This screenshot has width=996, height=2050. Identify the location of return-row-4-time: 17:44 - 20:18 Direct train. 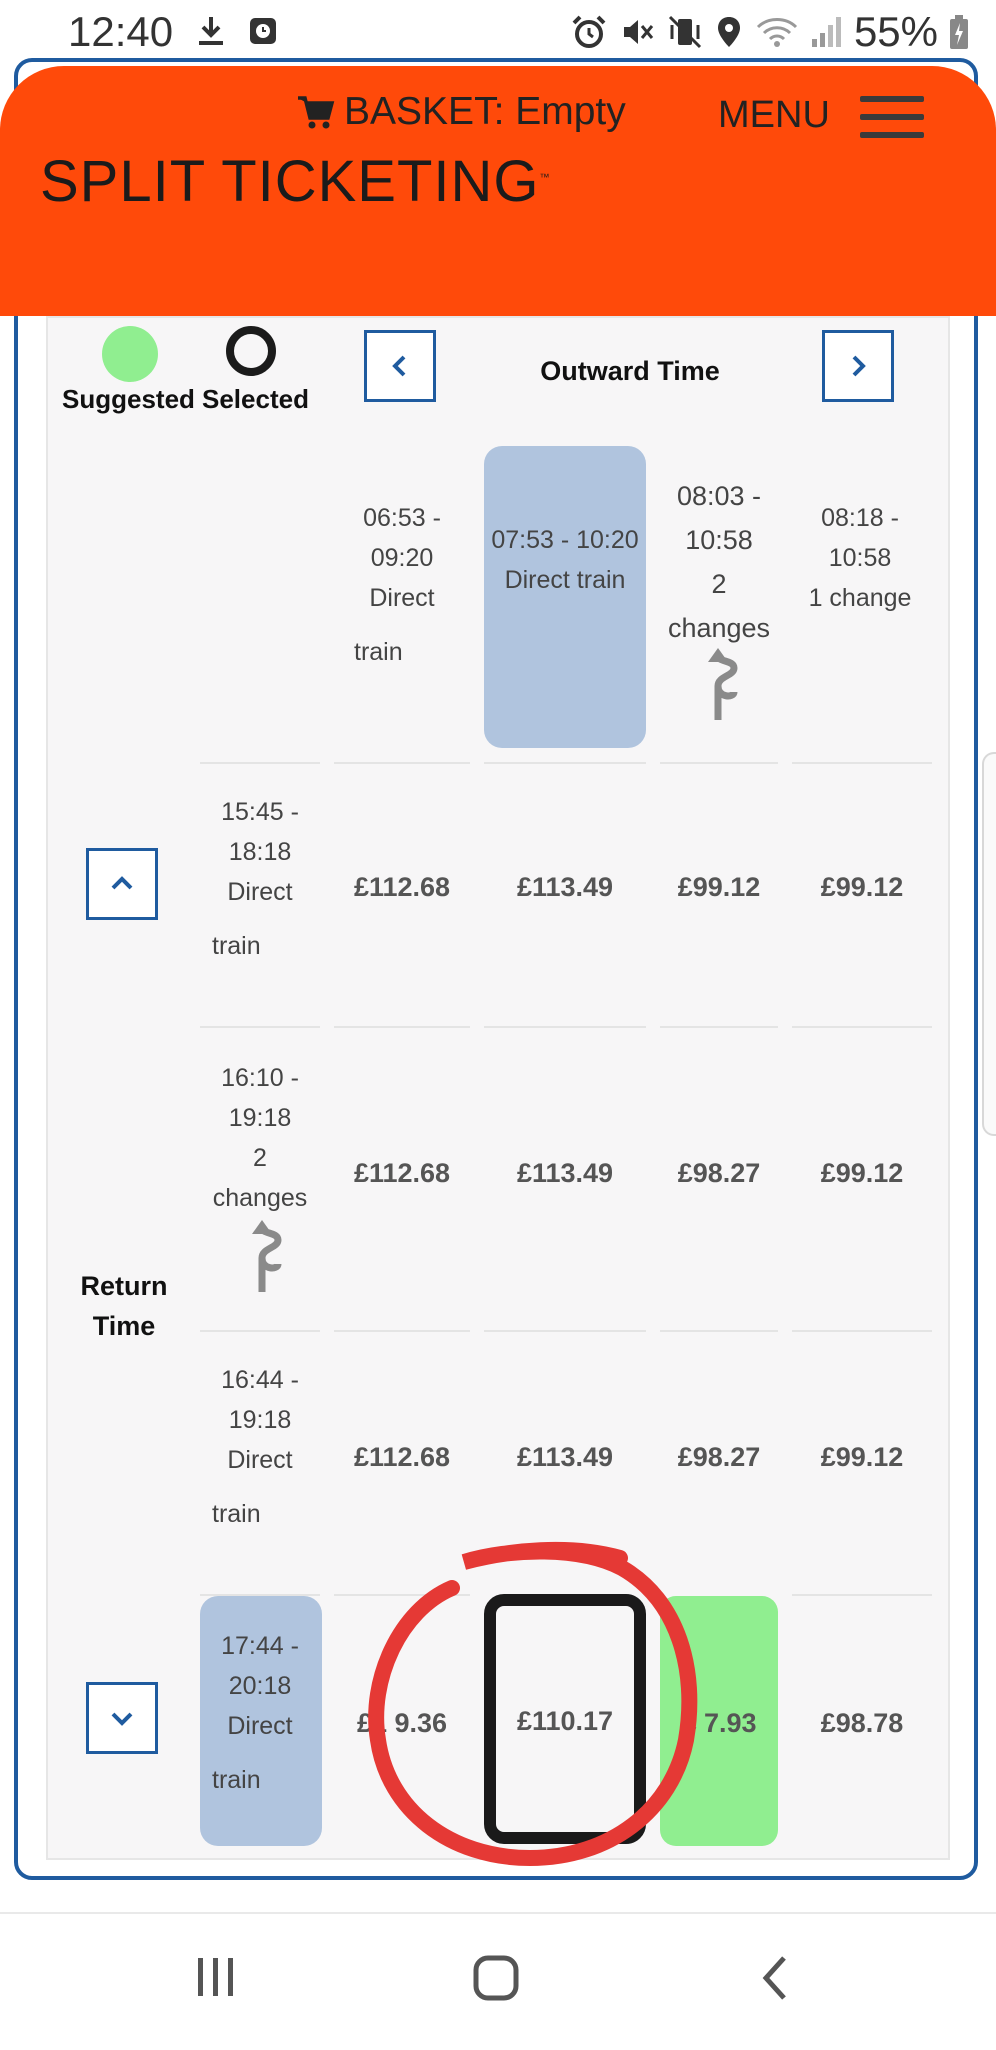
(260, 1713).